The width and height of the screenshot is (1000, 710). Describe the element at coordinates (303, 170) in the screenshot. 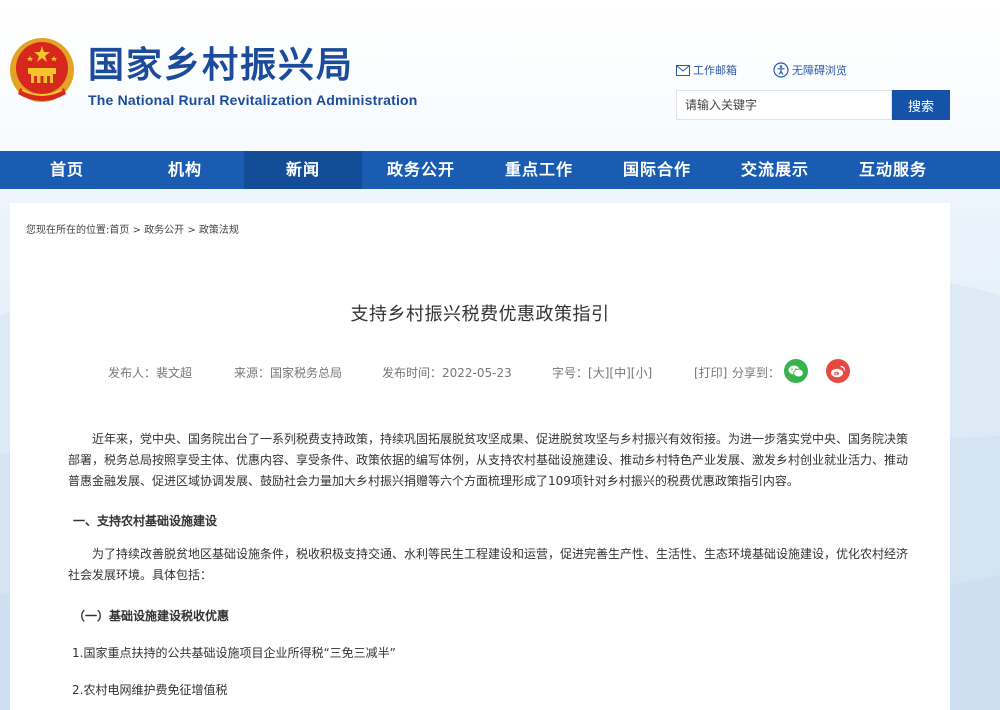

I see `nav-news: 新闻` at that location.